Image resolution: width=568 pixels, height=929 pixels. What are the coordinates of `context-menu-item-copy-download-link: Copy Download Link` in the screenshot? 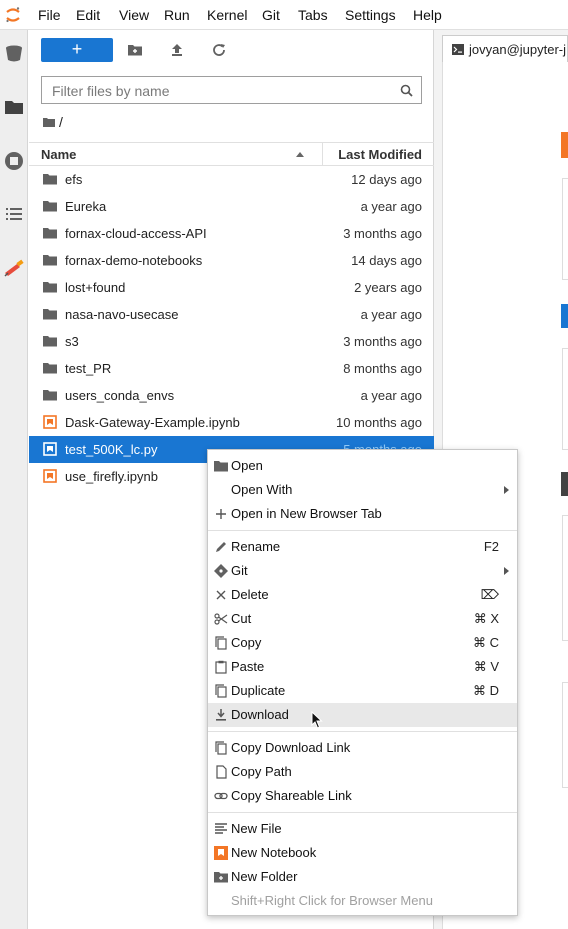 It's located at (362, 748).